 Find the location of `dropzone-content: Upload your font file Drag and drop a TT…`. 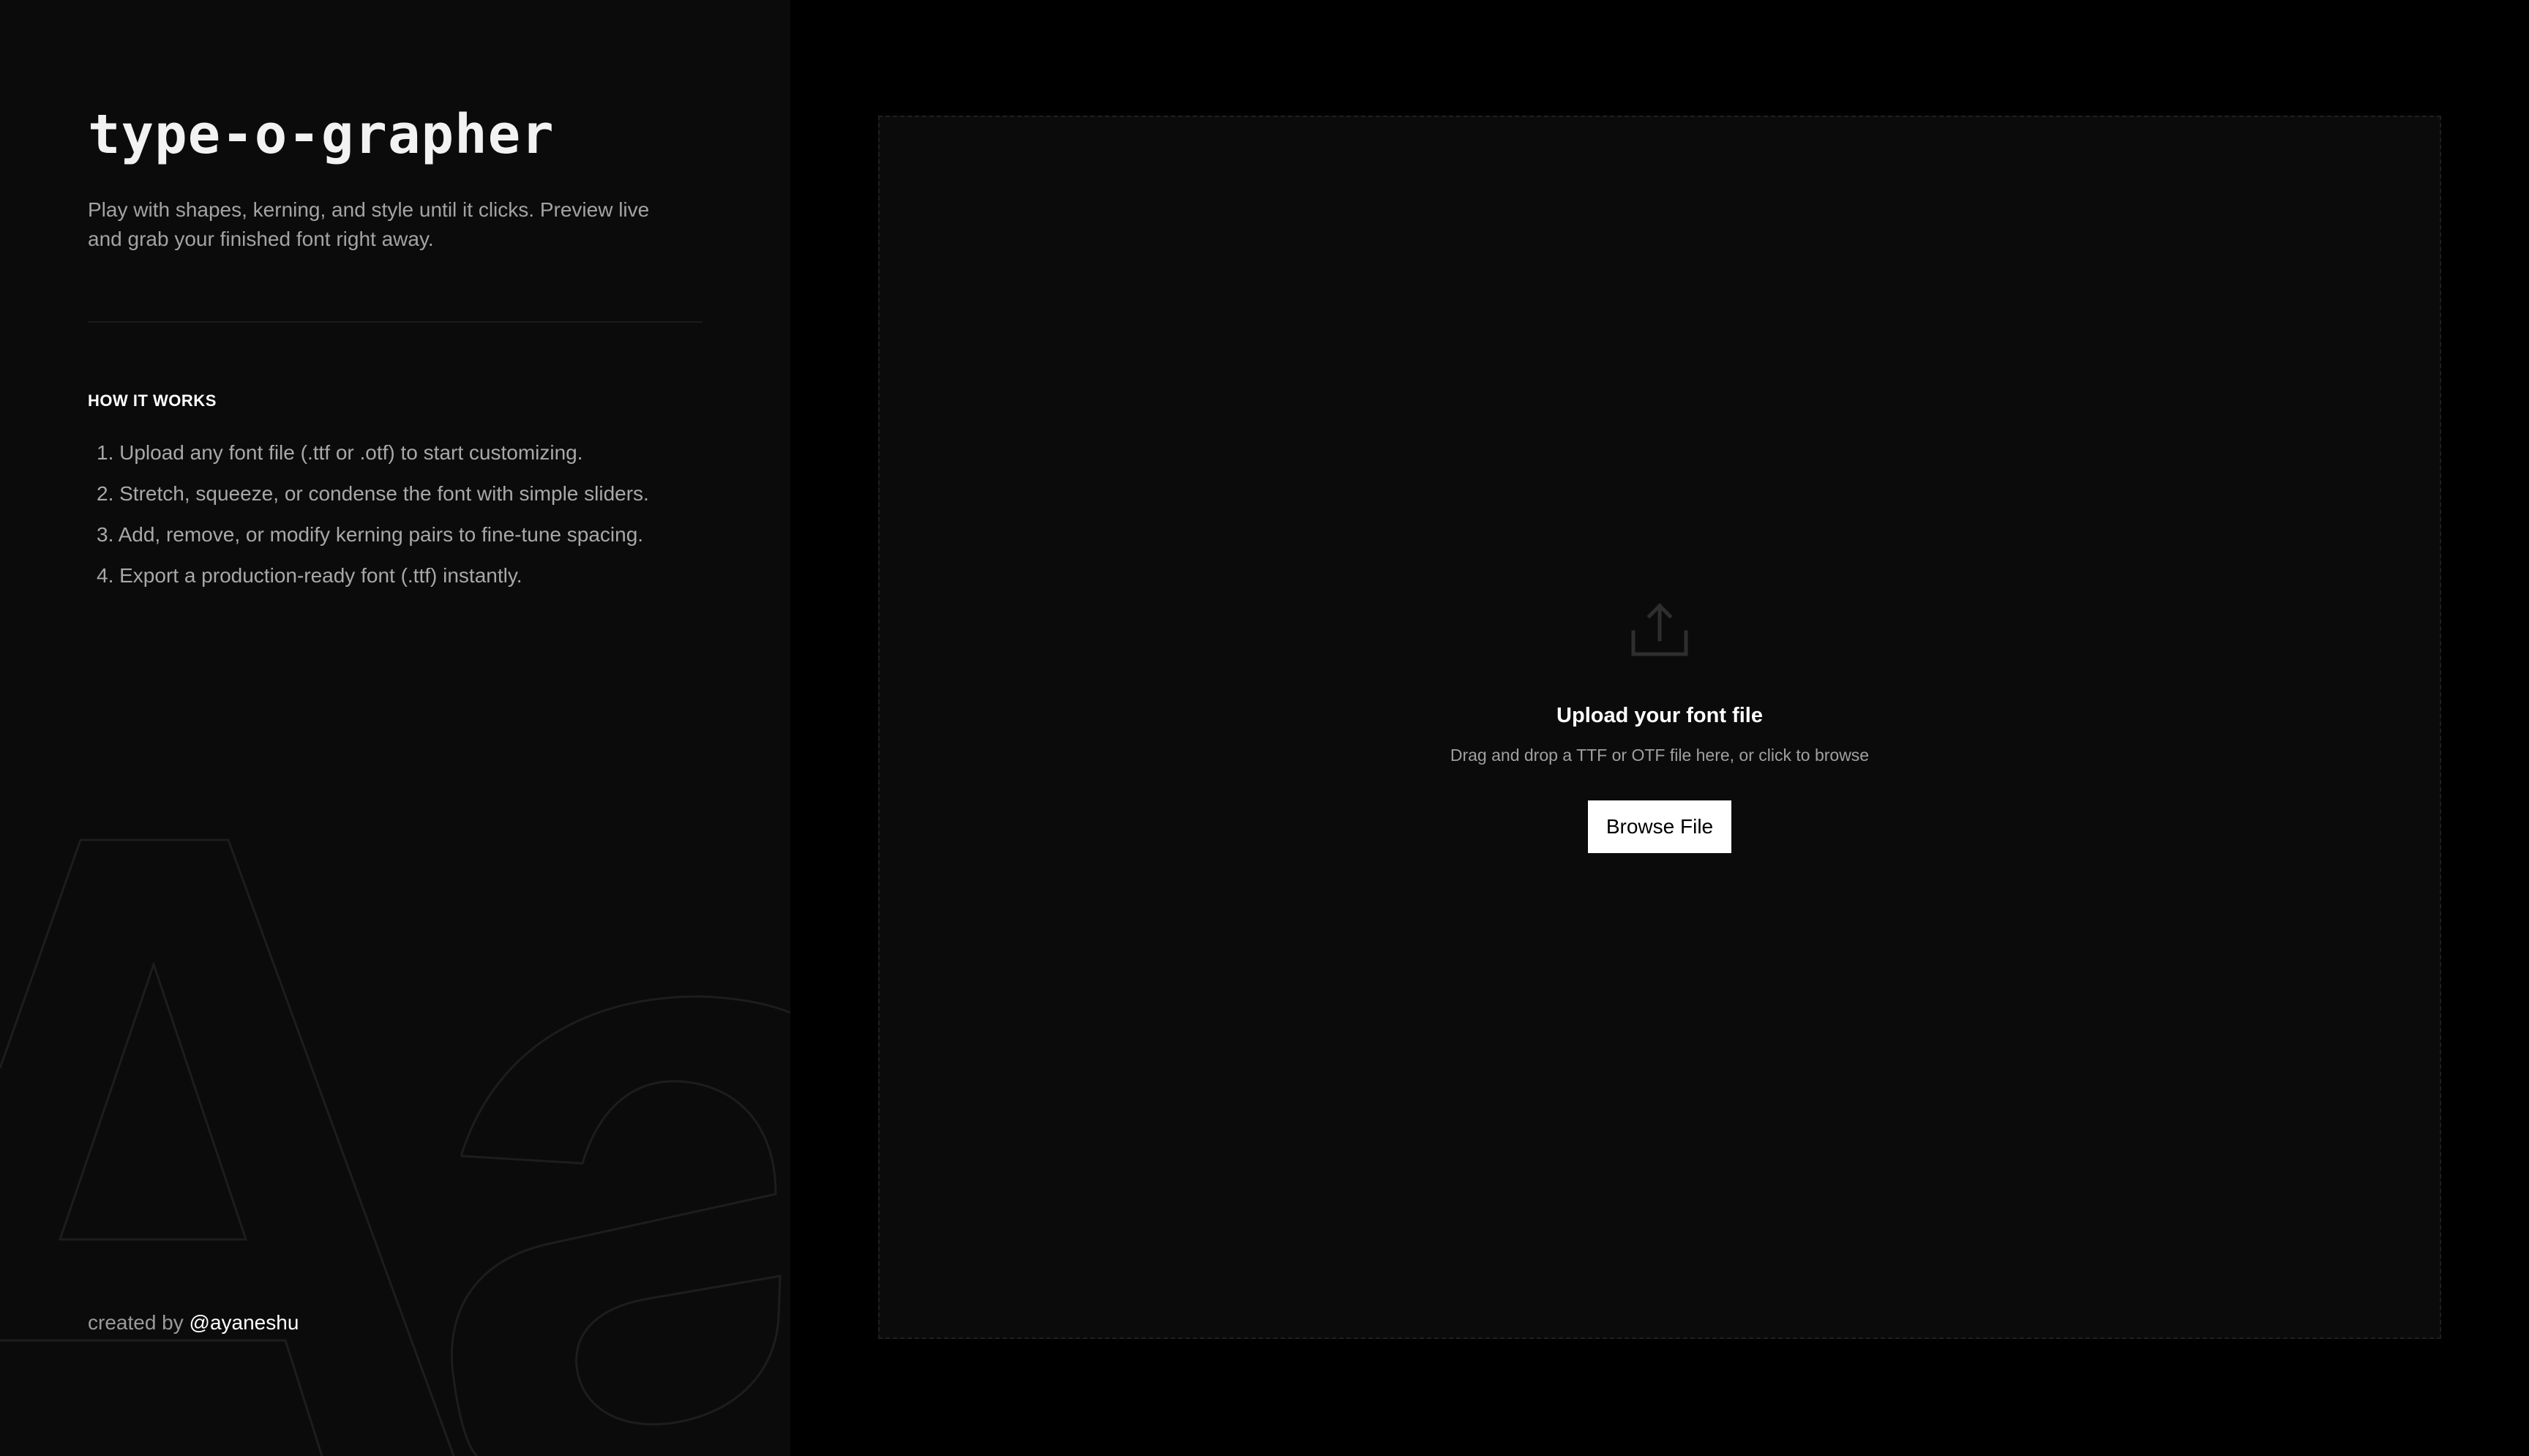

dropzone-content: Upload your font file Drag and drop a TT… is located at coordinates (1660, 726).